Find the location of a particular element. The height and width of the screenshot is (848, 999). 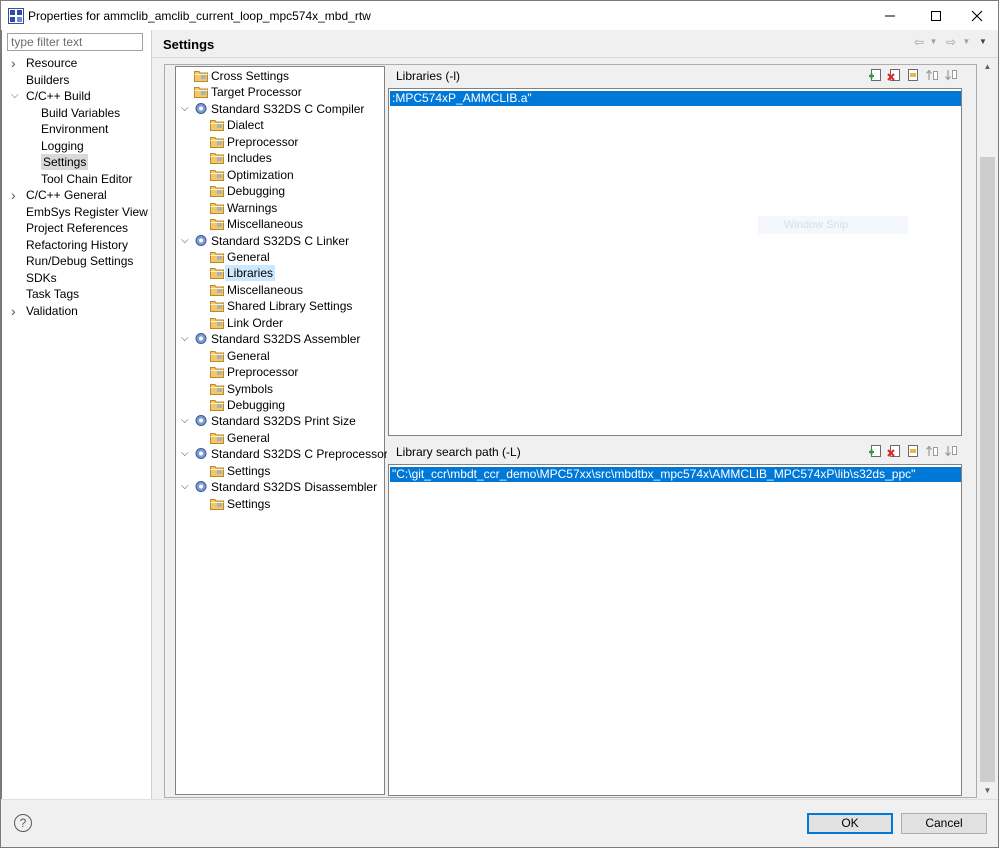

nav-item-settings: Settings is located at coordinates (65, 162).